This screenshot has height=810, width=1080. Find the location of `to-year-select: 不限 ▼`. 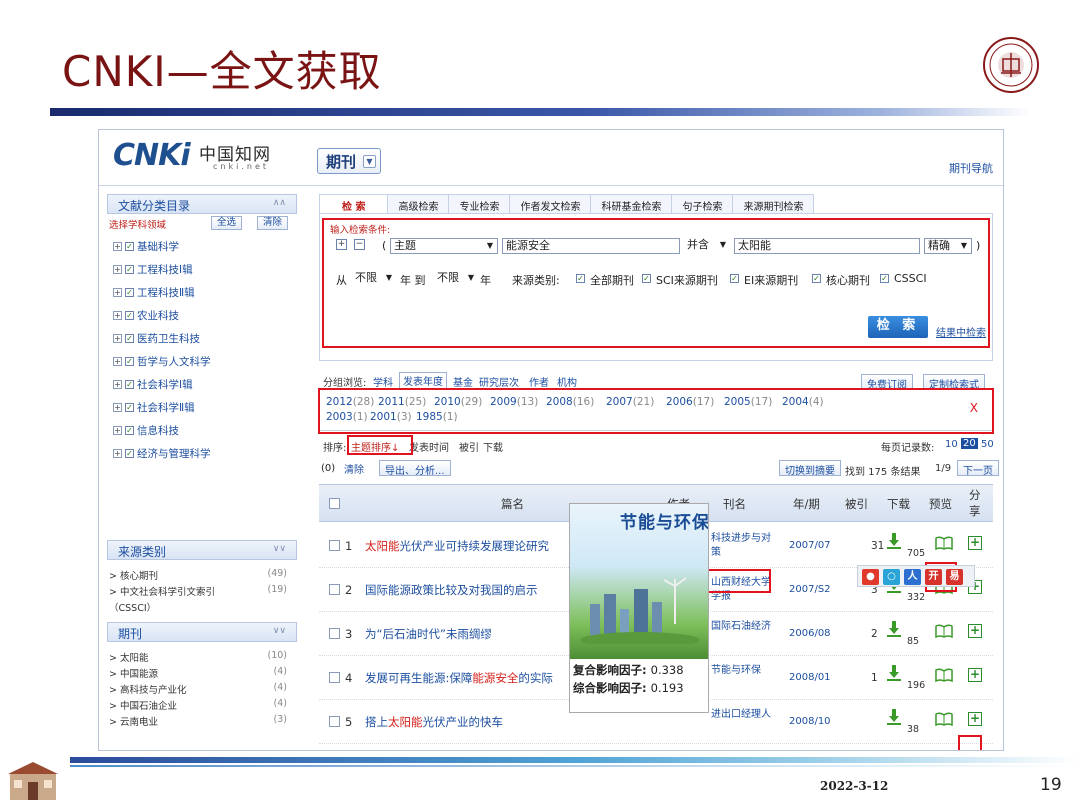

to-year-select: 不限 ▼ is located at coordinates (456, 279).